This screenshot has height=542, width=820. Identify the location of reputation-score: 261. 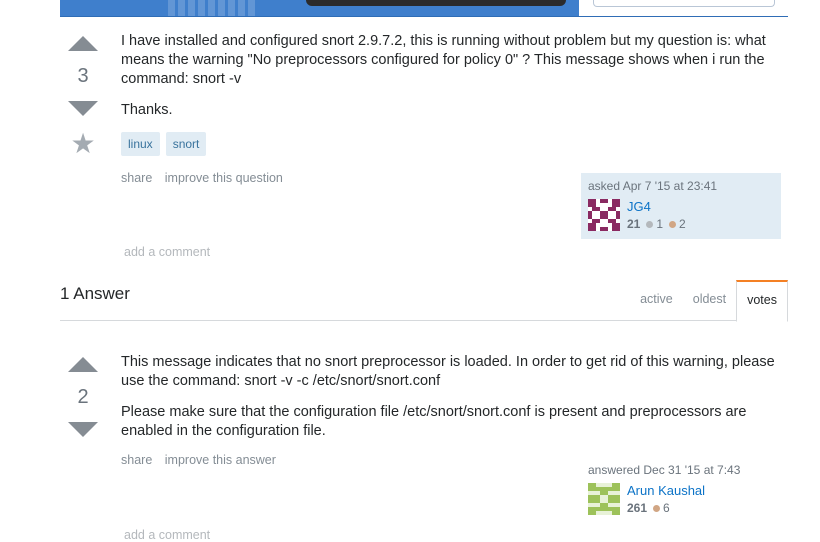
(637, 508).